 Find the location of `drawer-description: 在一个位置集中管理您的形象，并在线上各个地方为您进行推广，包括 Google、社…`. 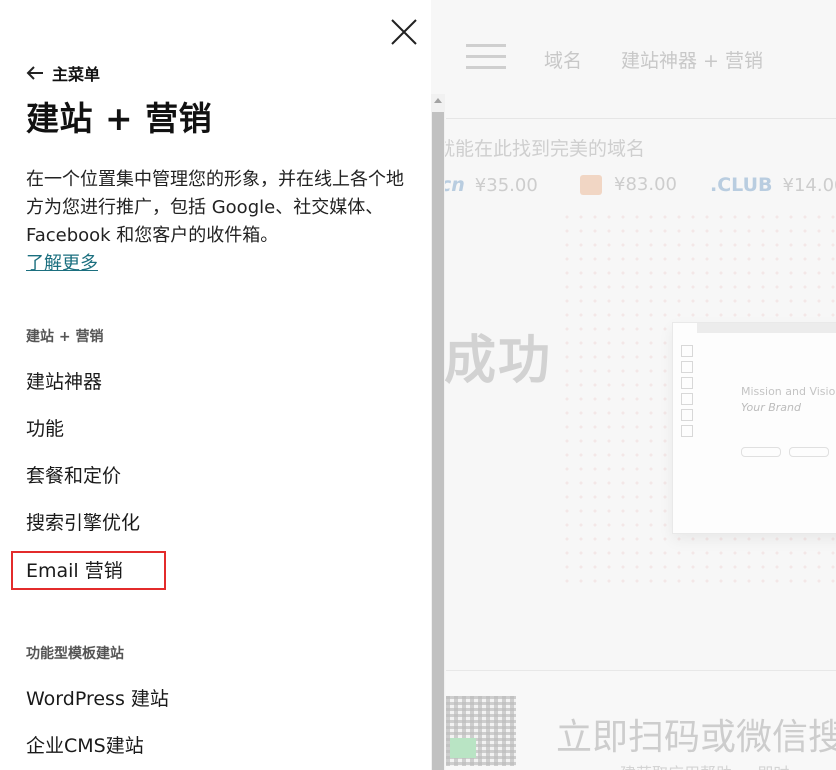

drawer-description: 在一个位置集中管理您的形象，并在线上各个地方为您进行推广，包括 Google、社… is located at coordinates (215, 207).